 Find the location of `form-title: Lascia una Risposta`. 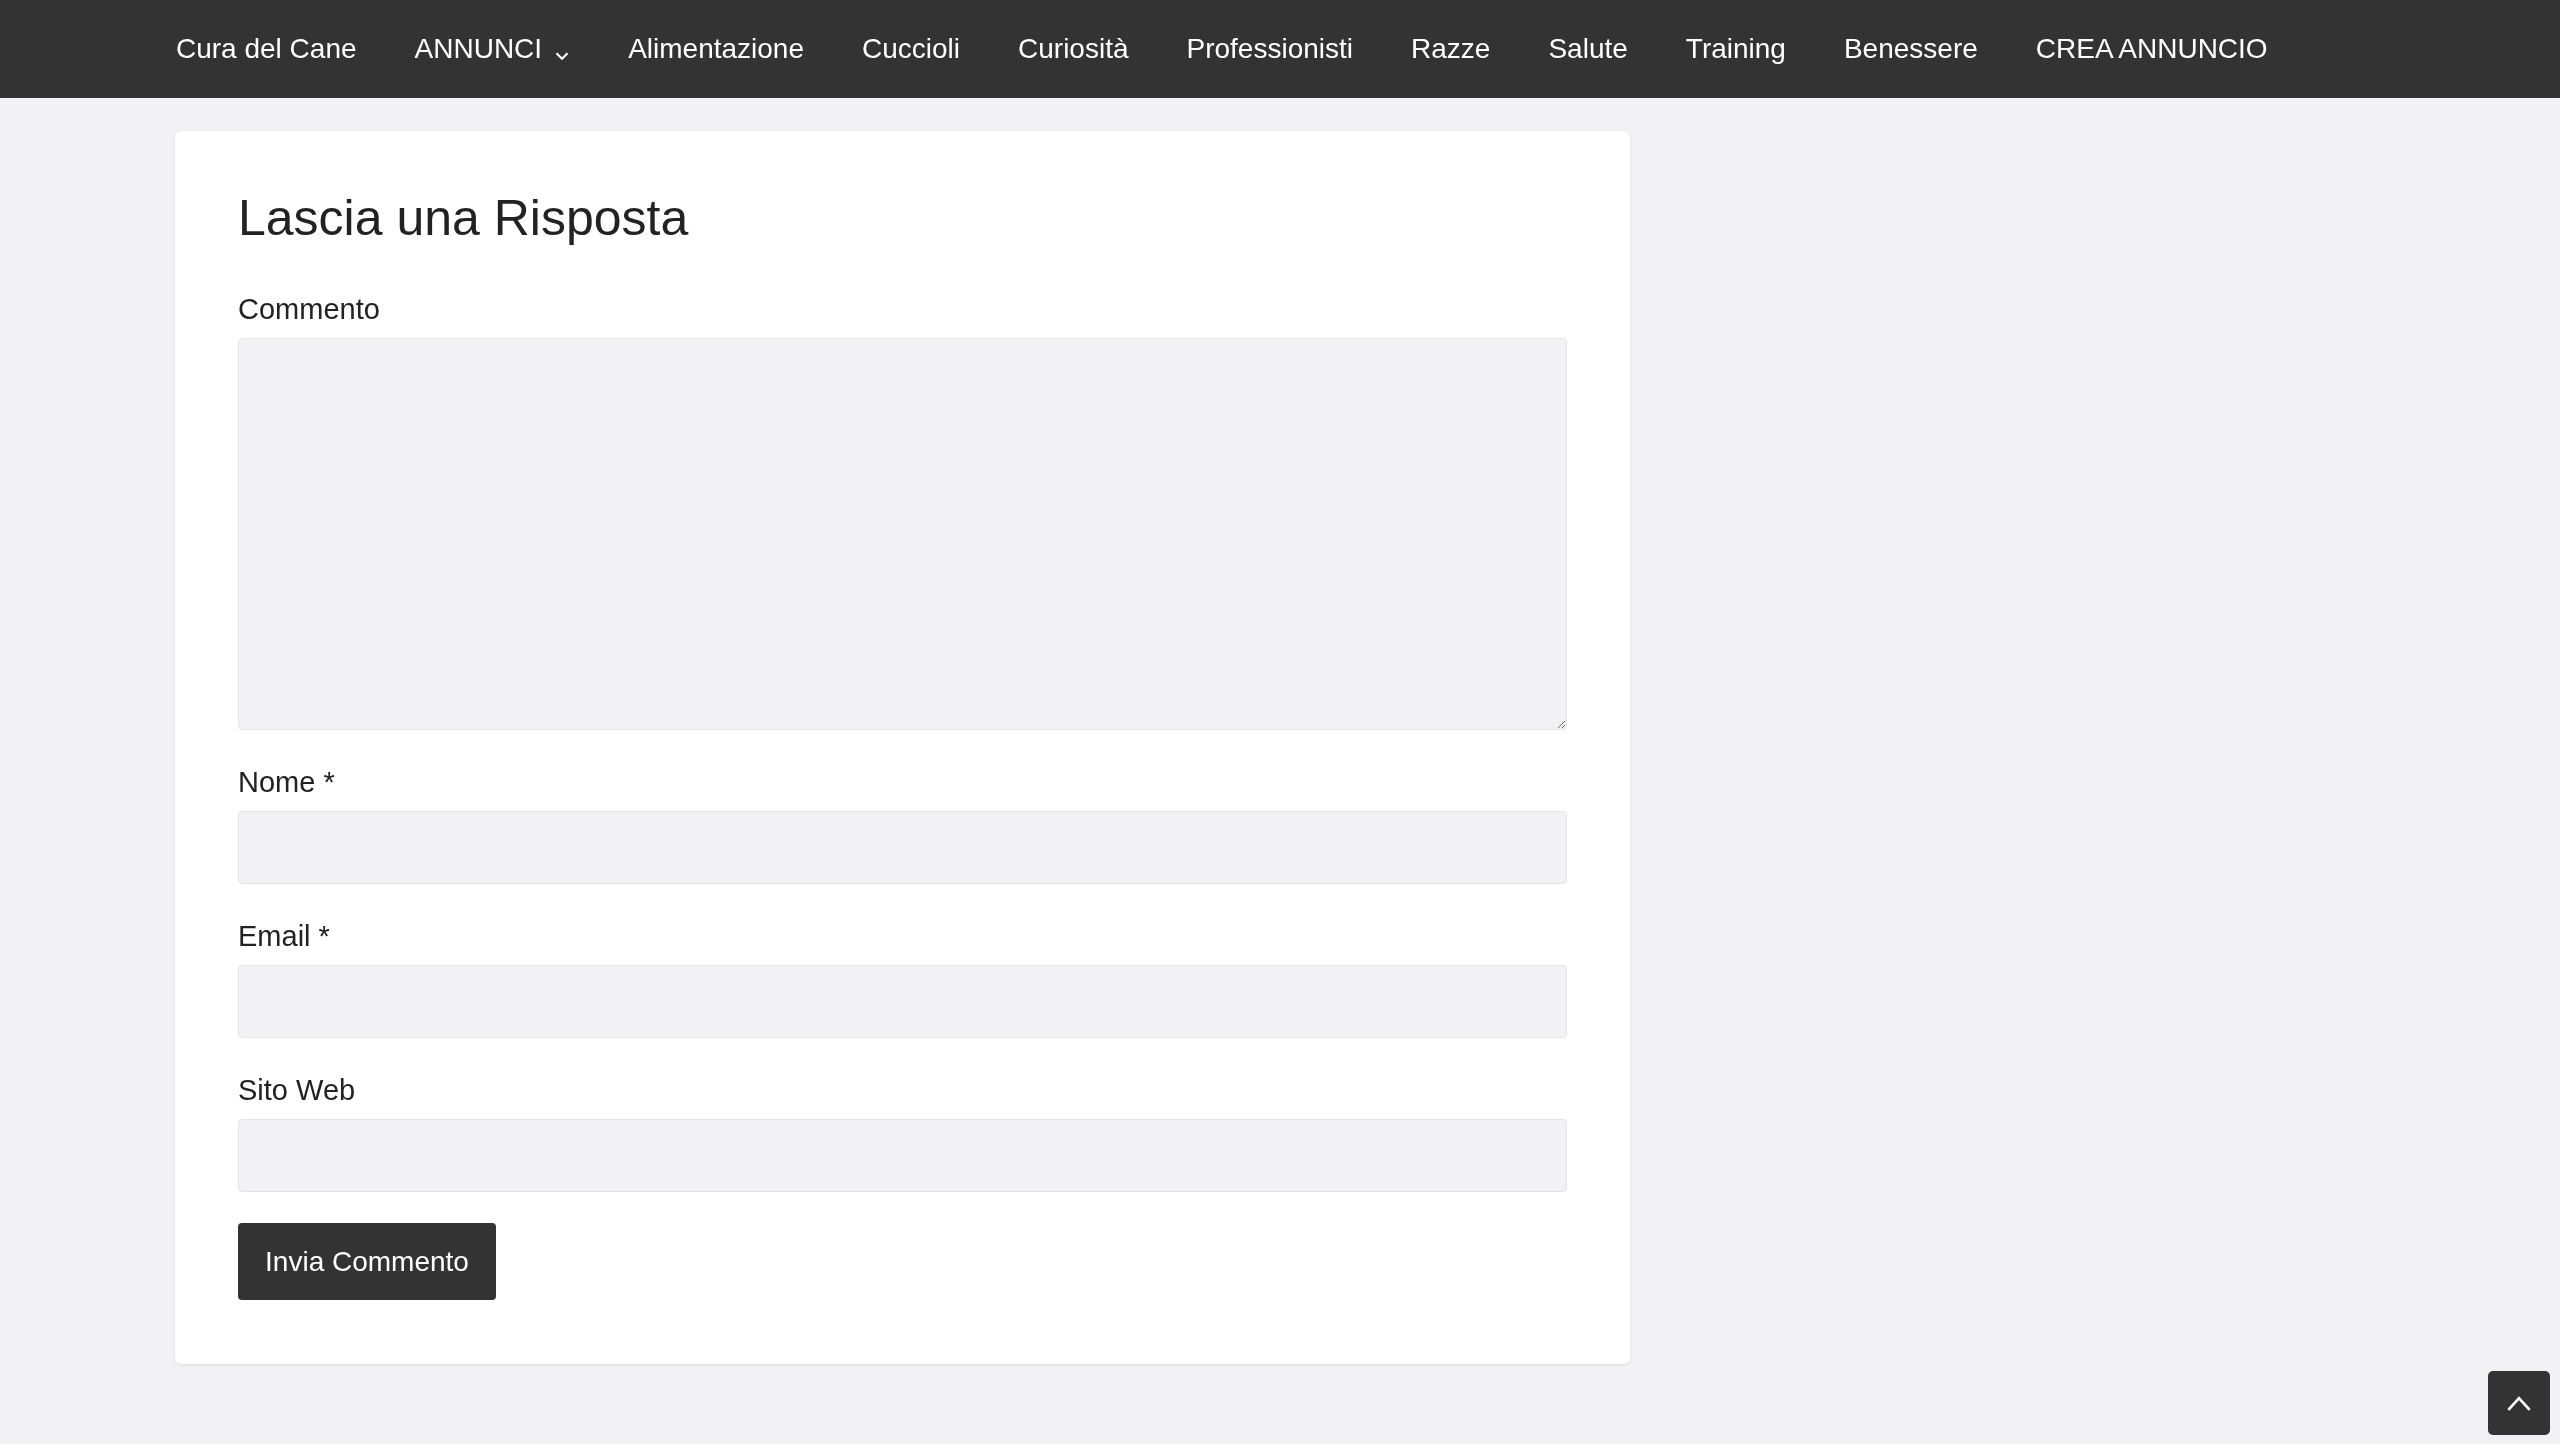

form-title: Lascia una Risposta is located at coordinates (464, 218).